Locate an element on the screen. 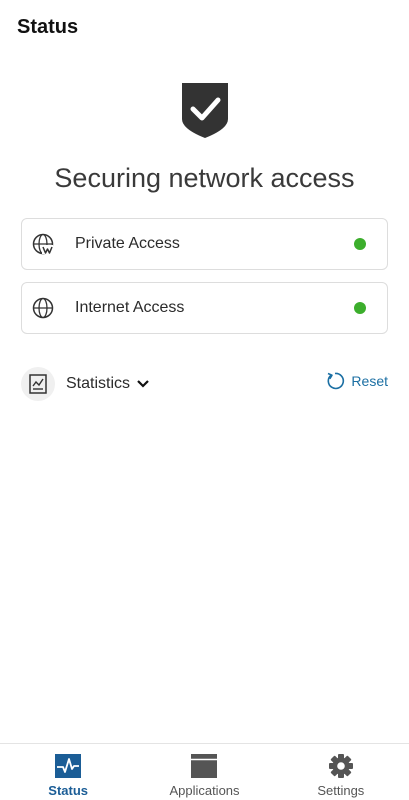 This screenshot has width=409, height=800. gear-icon is located at coordinates (340, 766).